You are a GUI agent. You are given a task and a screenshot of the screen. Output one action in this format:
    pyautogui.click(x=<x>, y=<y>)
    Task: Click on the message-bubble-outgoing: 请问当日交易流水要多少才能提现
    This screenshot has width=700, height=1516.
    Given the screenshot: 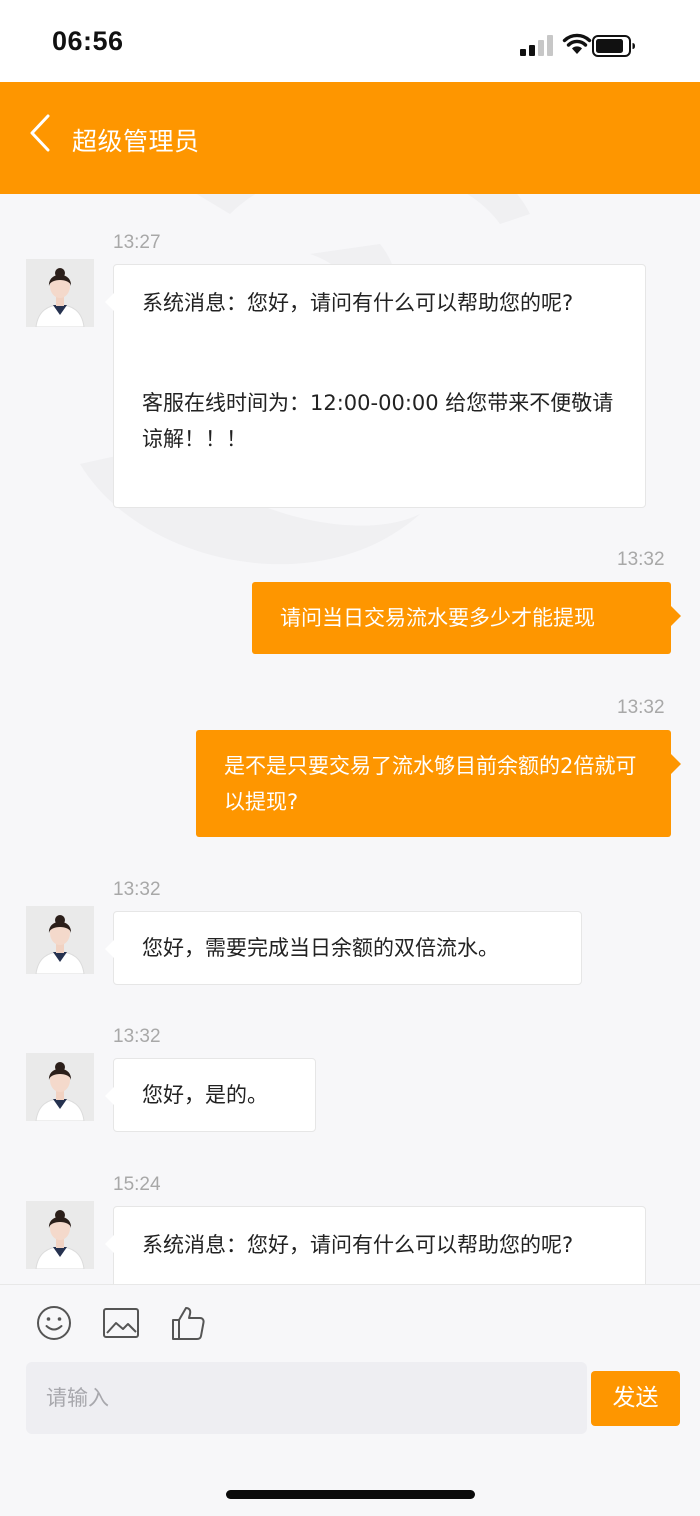 What is the action you would take?
    pyautogui.click(x=466, y=618)
    